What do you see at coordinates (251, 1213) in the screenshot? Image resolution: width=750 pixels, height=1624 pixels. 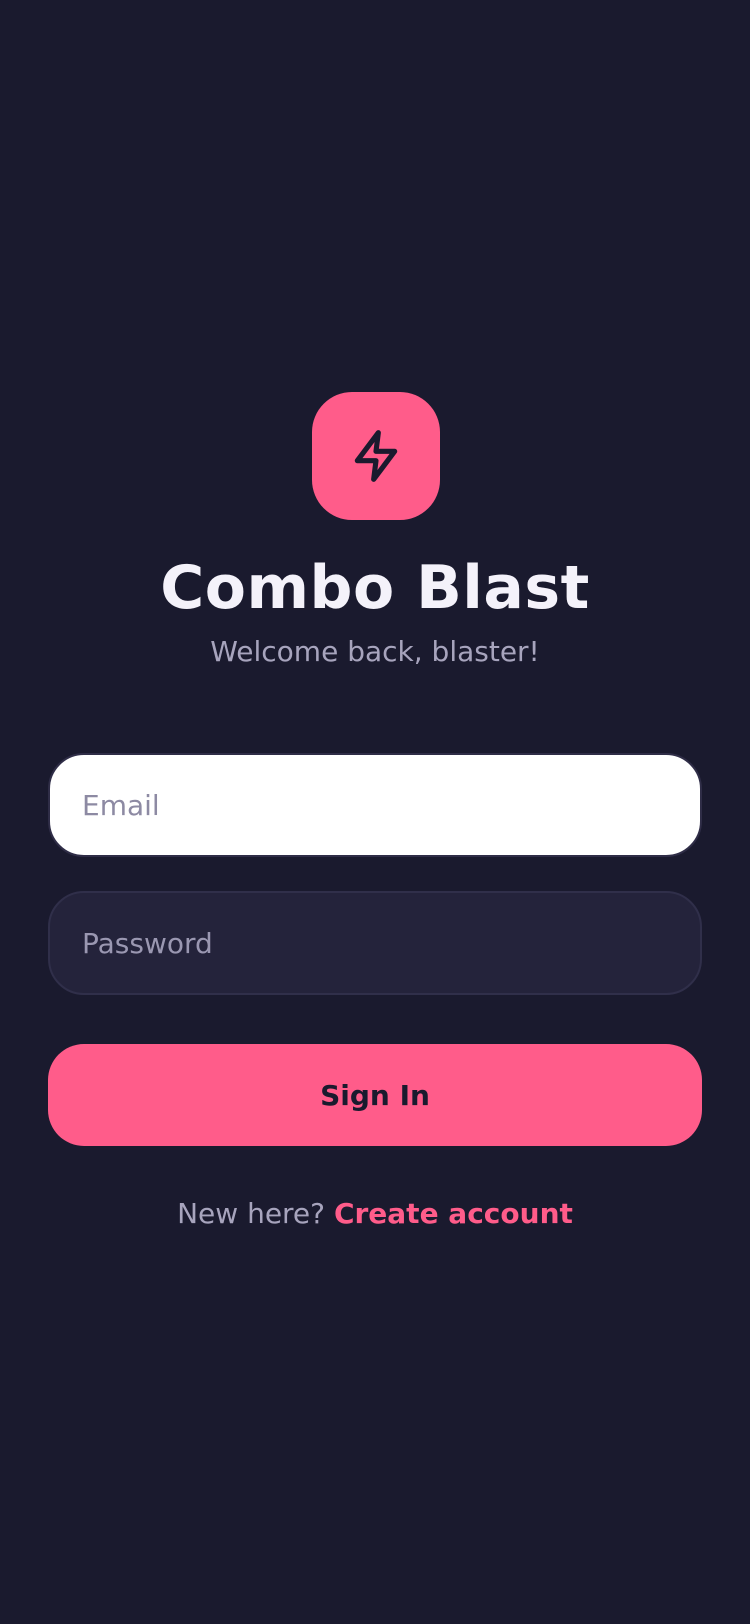 I see `signup-prompt-text: New here?` at bounding box center [251, 1213].